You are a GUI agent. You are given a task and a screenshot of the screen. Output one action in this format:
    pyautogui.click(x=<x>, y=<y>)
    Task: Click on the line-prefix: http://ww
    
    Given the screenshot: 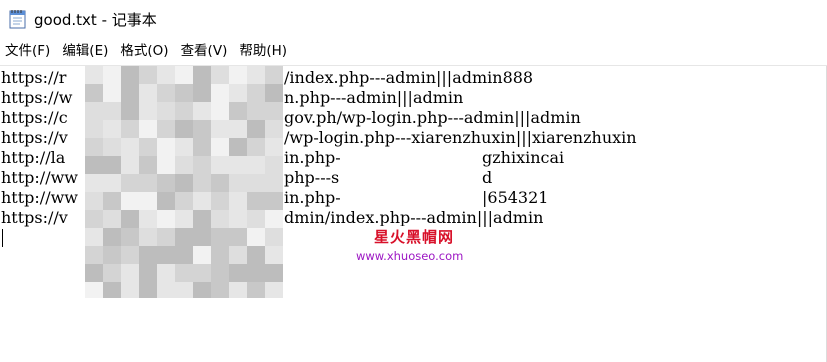 What is the action you would take?
    pyautogui.click(x=39, y=197)
    